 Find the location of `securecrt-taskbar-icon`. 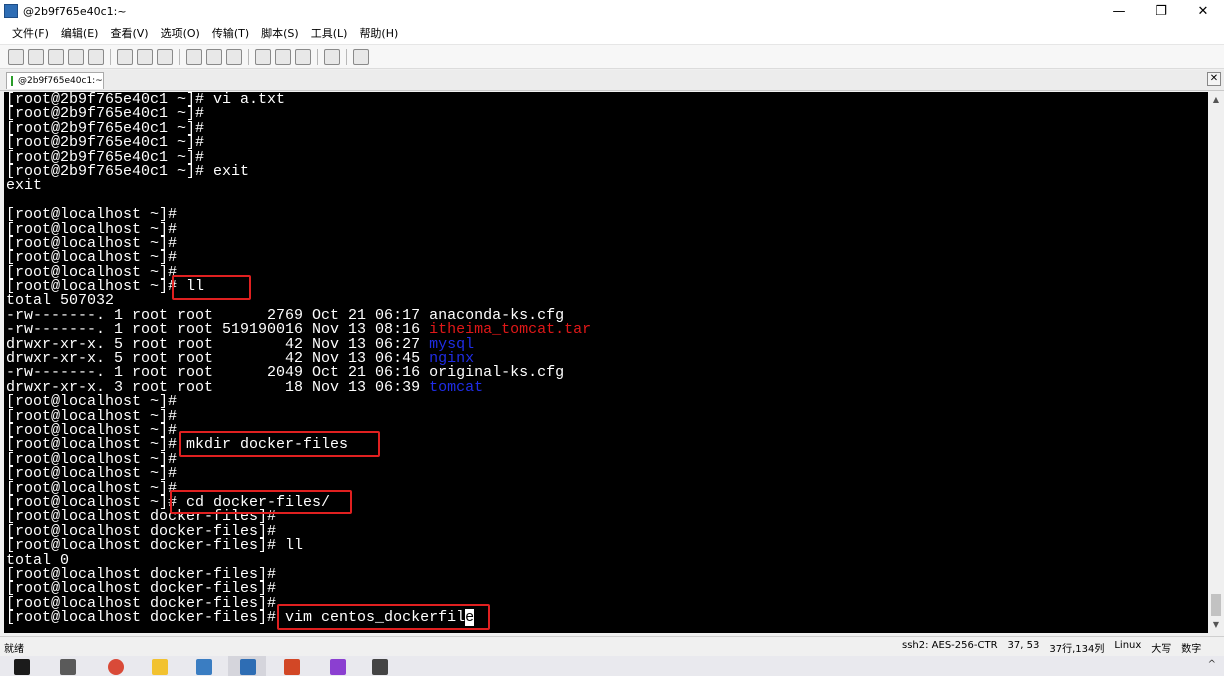

securecrt-taskbar-icon is located at coordinates (248, 667).